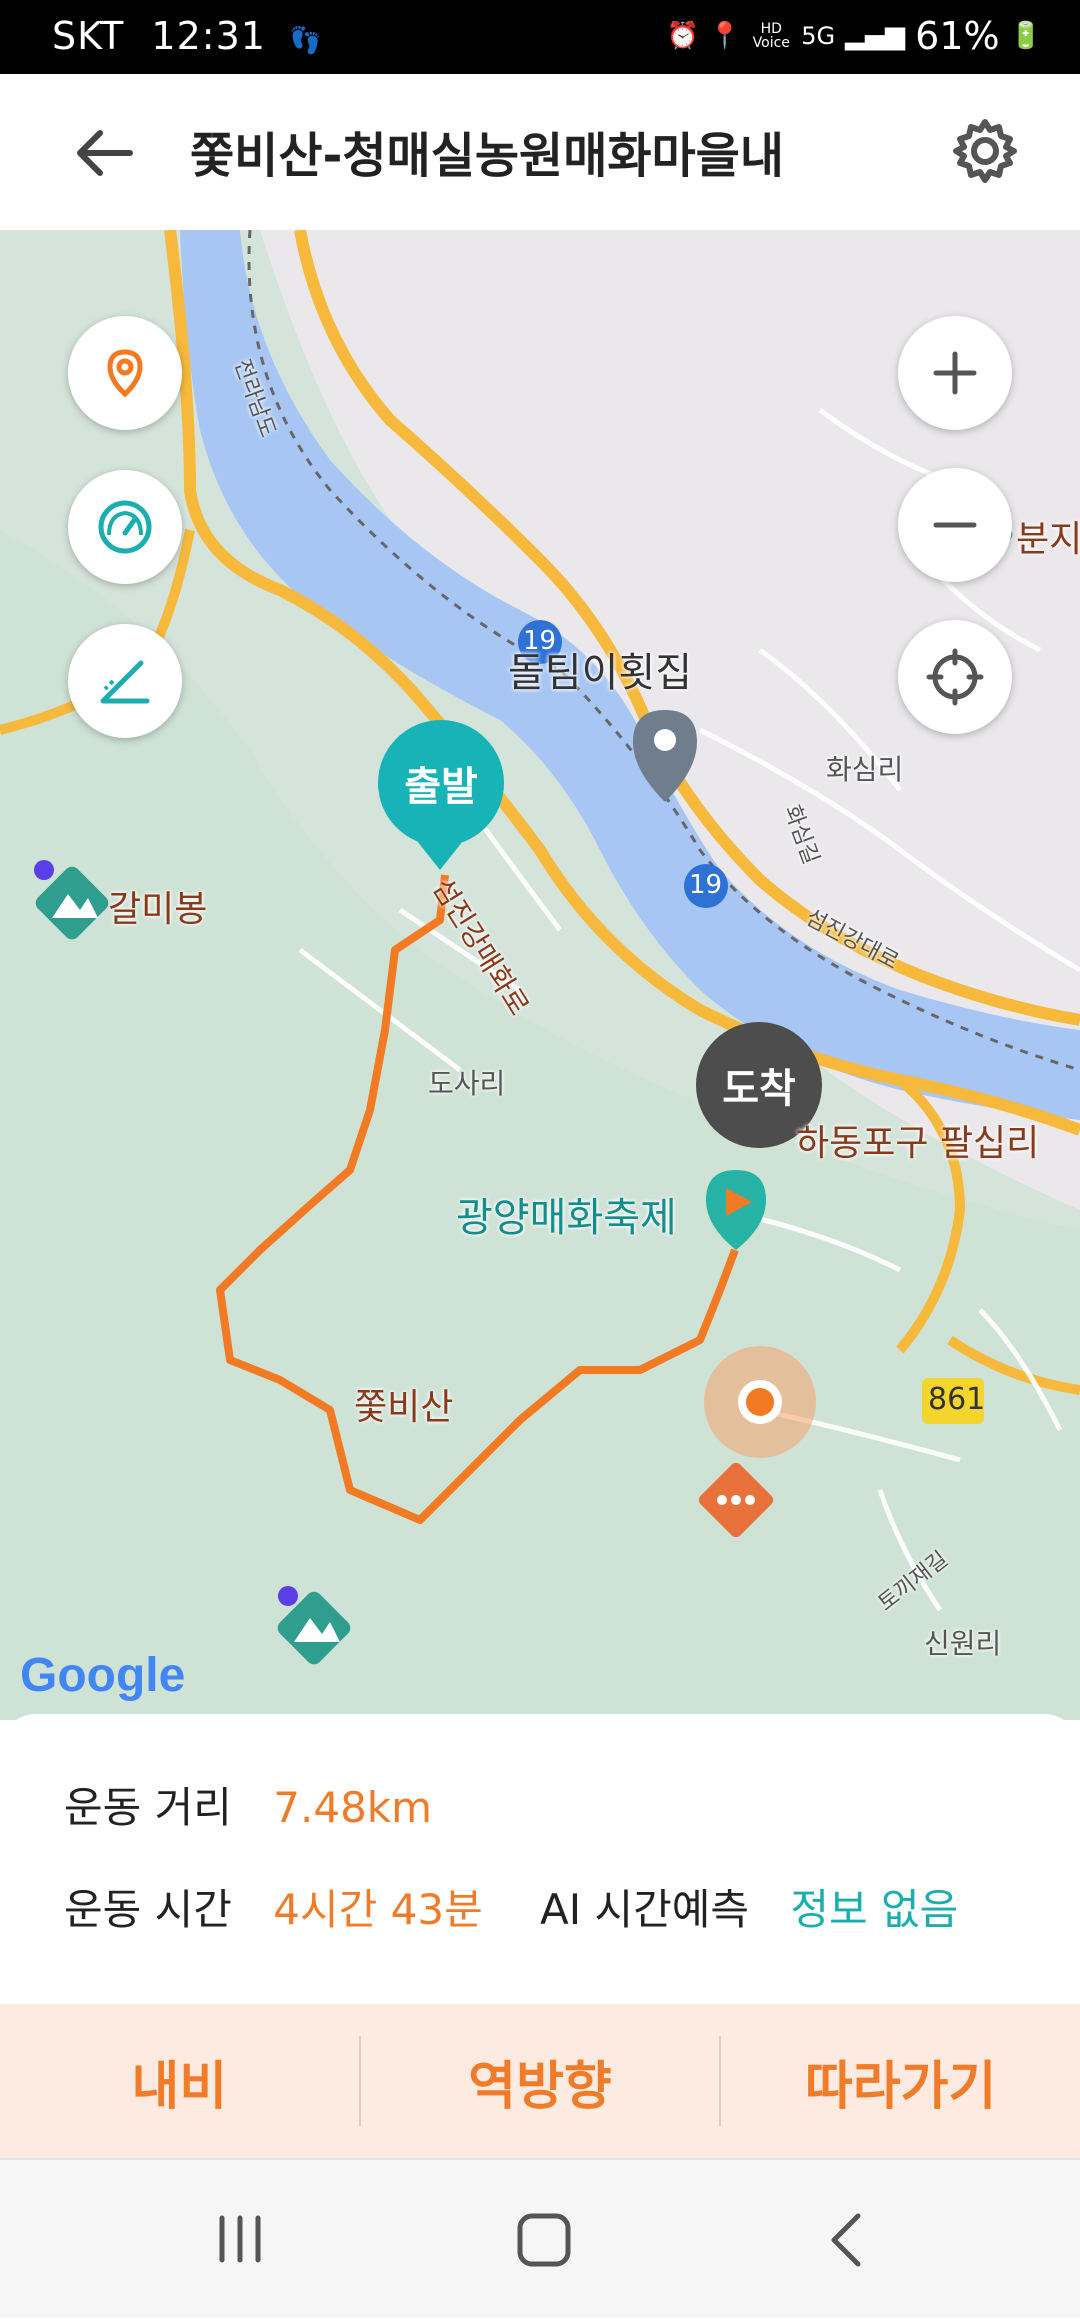 The width and height of the screenshot is (1080, 2322). What do you see at coordinates (248, 1804) in the screenshot?
I see `distance-row: 운동 거리 7.48km` at bounding box center [248, 1804].